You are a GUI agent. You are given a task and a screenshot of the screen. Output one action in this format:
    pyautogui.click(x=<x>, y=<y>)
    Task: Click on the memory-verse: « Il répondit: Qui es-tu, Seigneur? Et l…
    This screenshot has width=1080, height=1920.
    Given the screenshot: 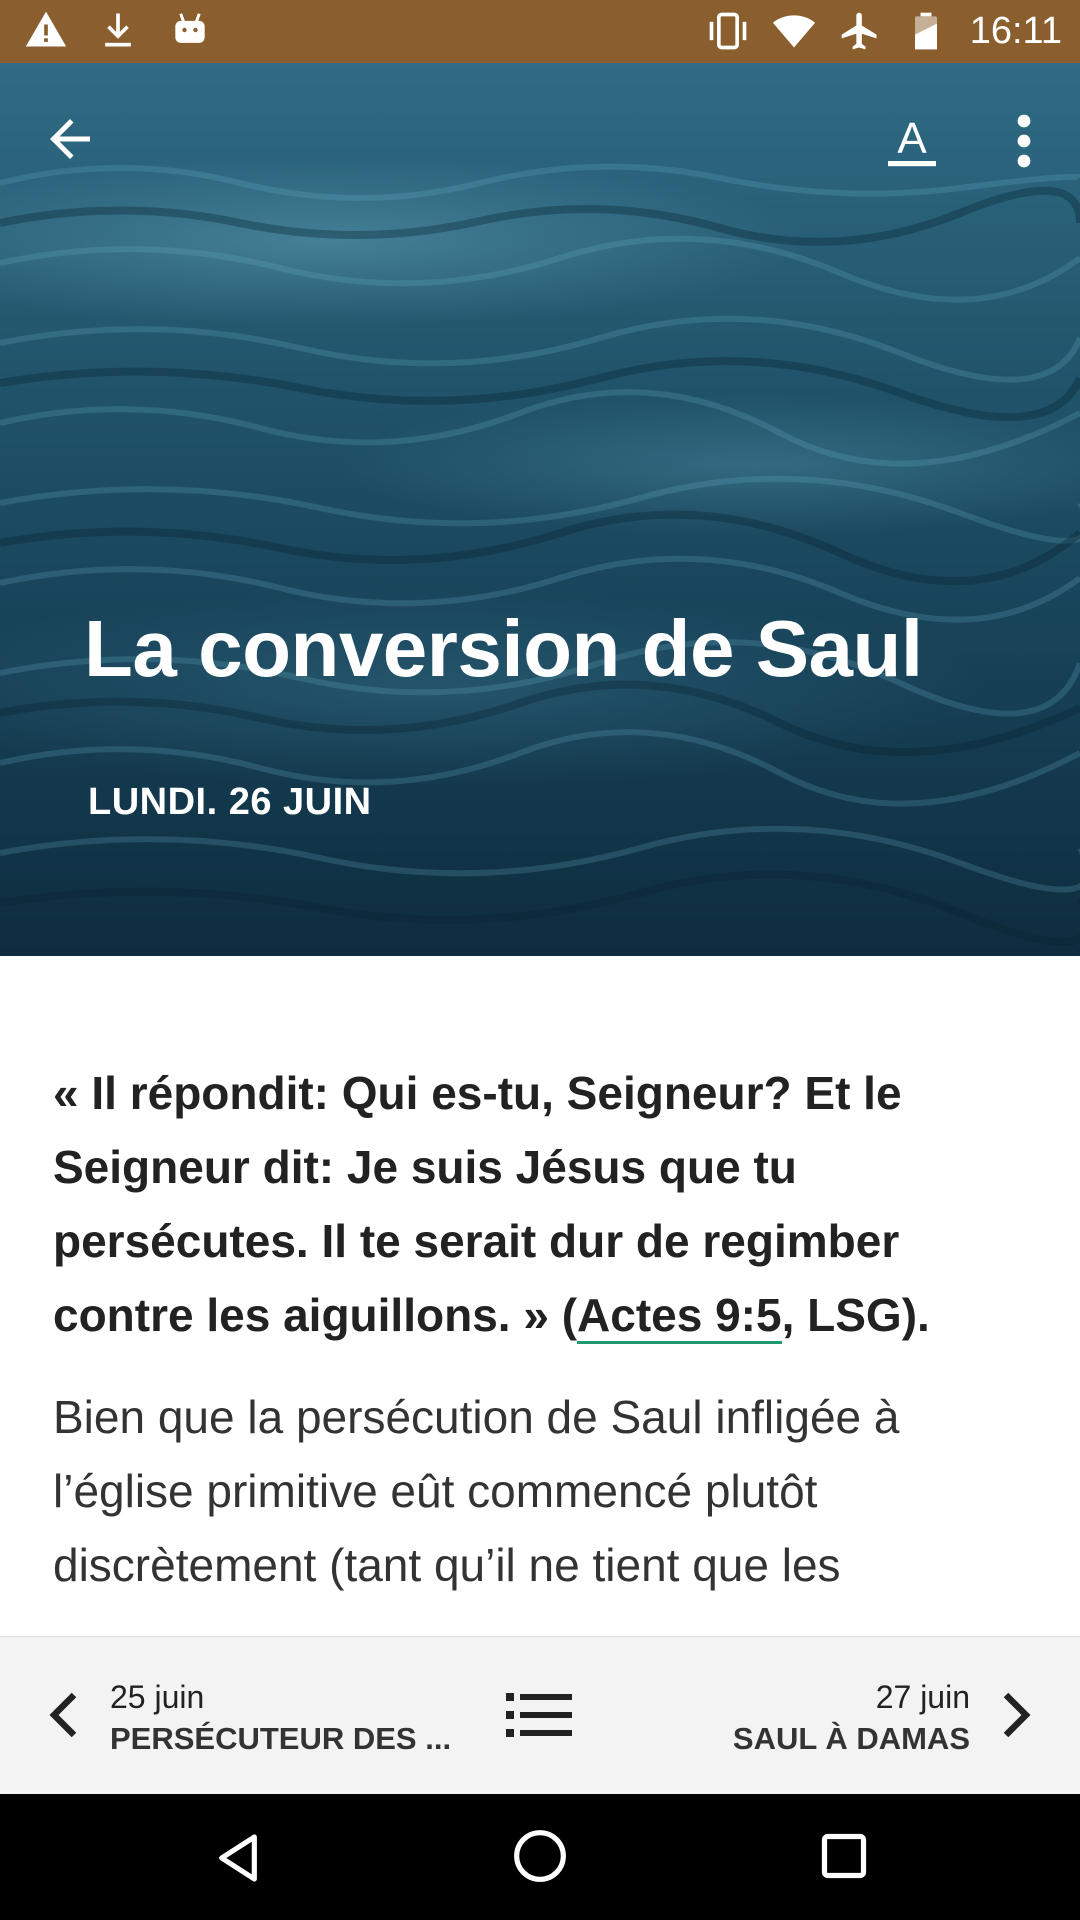 What is the action you would take?
    pyautogui.click(x=543, y=1204)
    